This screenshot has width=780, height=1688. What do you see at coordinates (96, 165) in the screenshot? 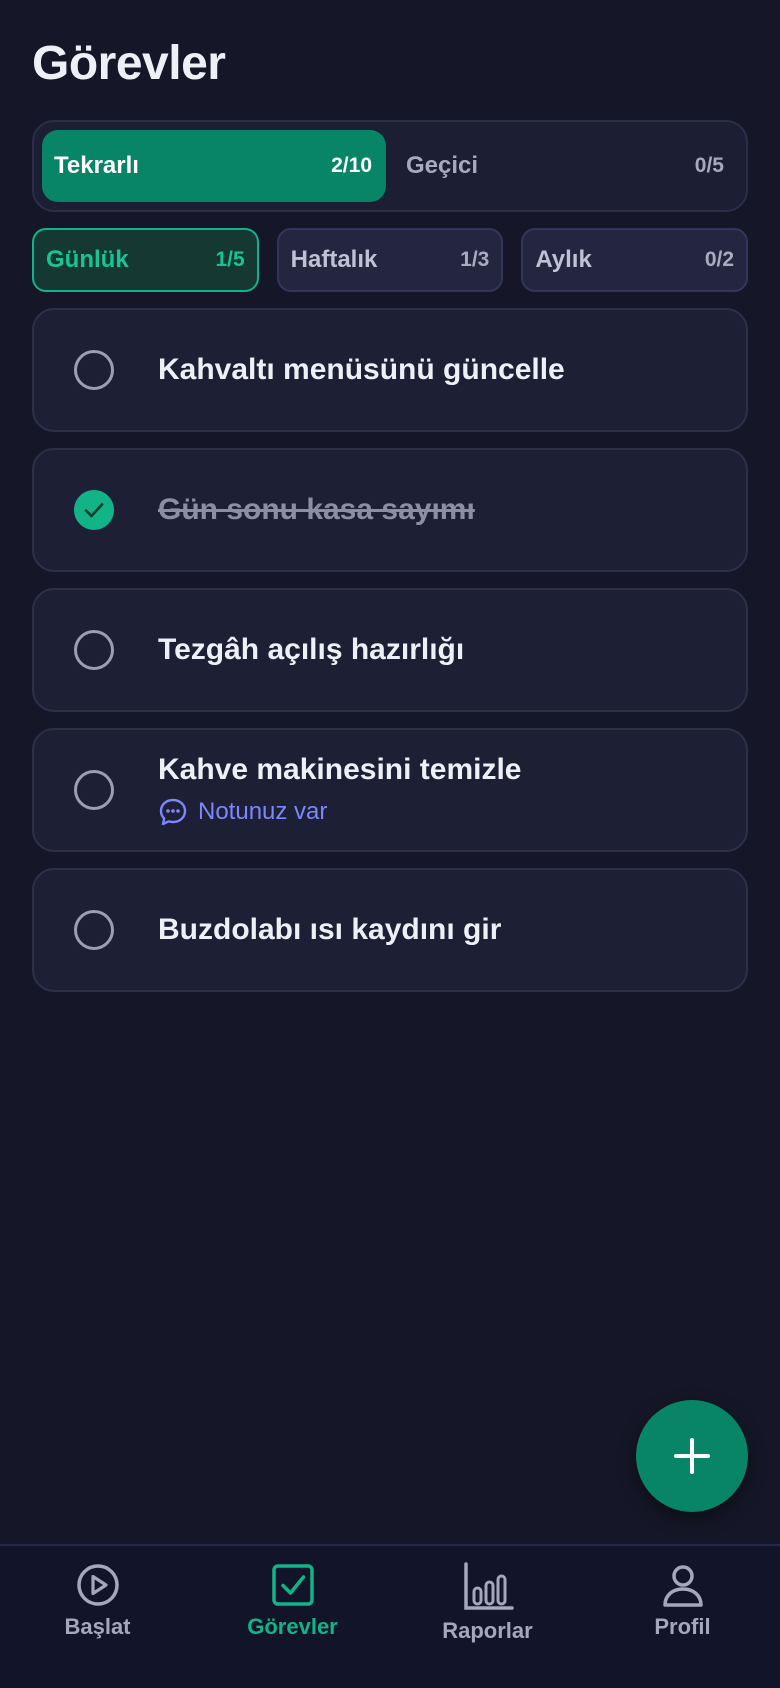
I see `segment-label: Tekrarlı` at bounding box center [96, 165].